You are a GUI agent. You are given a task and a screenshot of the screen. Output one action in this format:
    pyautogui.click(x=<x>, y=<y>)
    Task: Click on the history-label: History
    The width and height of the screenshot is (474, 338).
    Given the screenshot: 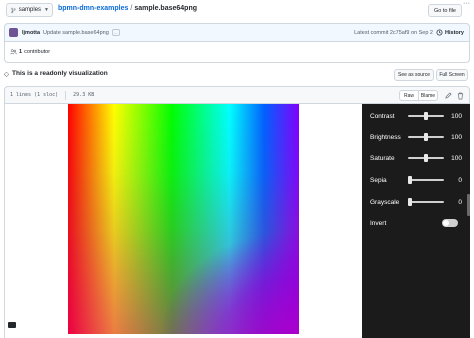 What is the action you would take?
    pyautogui.click(x=454, y=32)
    